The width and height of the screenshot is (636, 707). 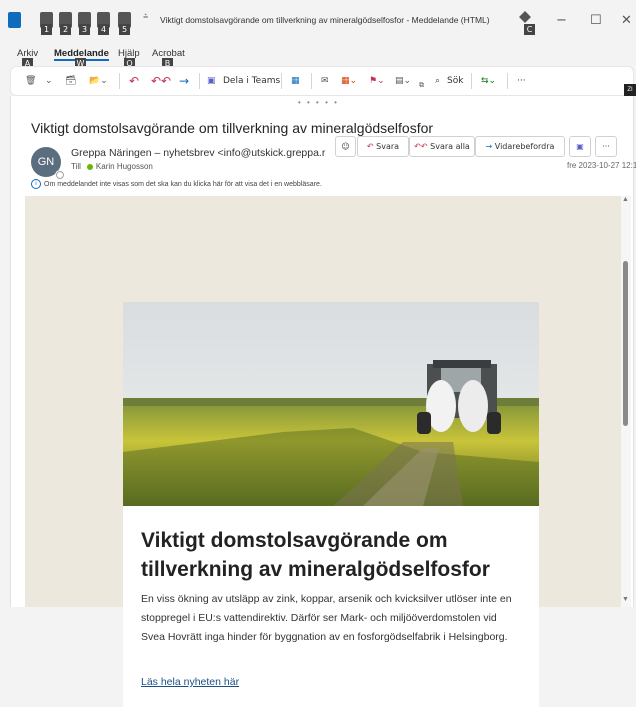 I want to click on to-label: Till, so click(x=76, y=166).